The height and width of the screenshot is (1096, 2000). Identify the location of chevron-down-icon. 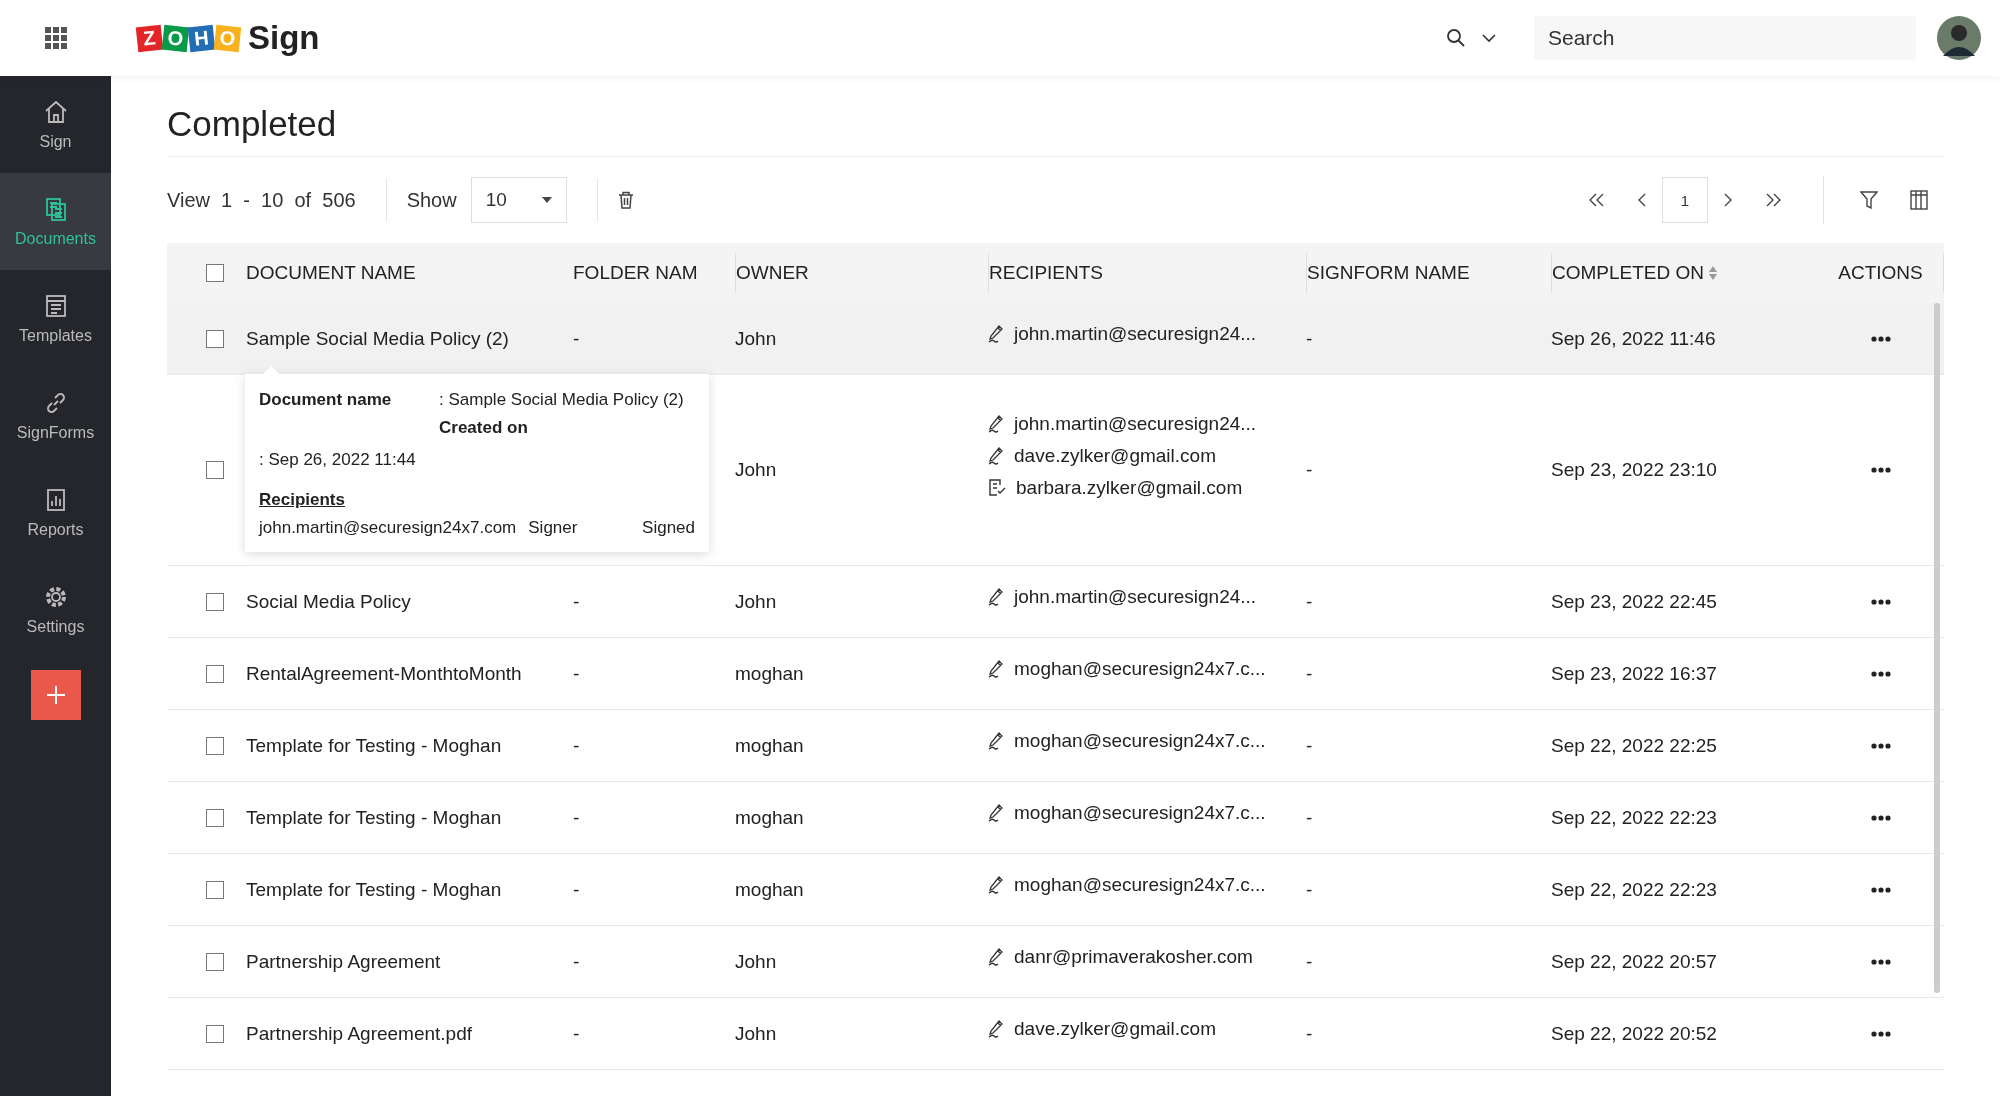
(1489, 38).